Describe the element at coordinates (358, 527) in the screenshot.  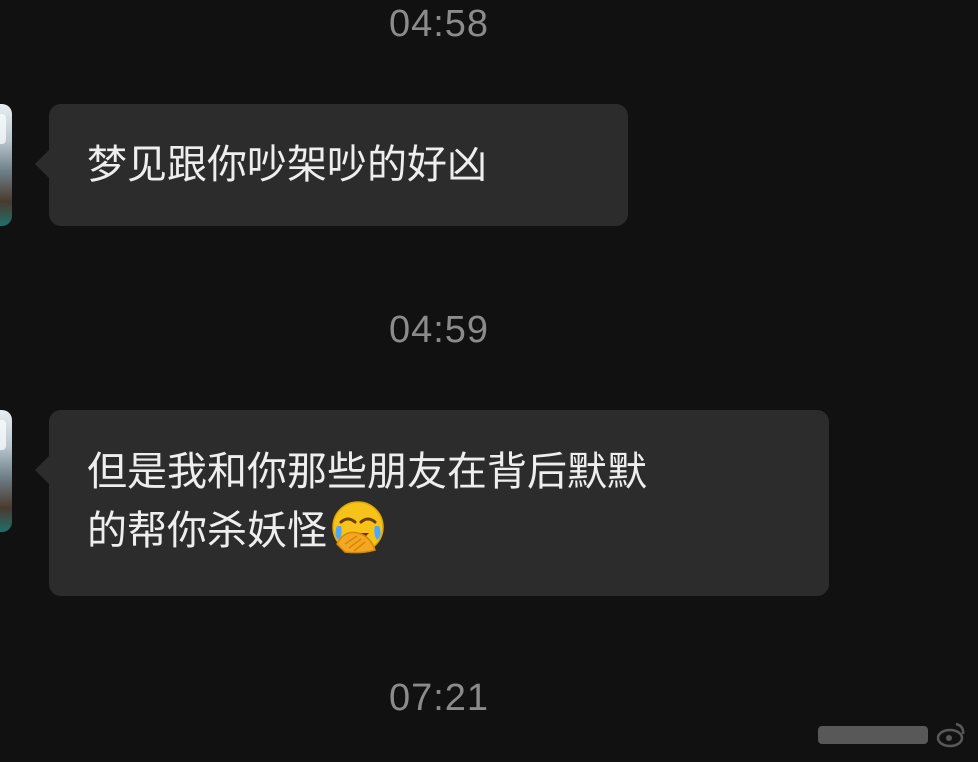
I see `face-palm-tears-emoji` at that location.